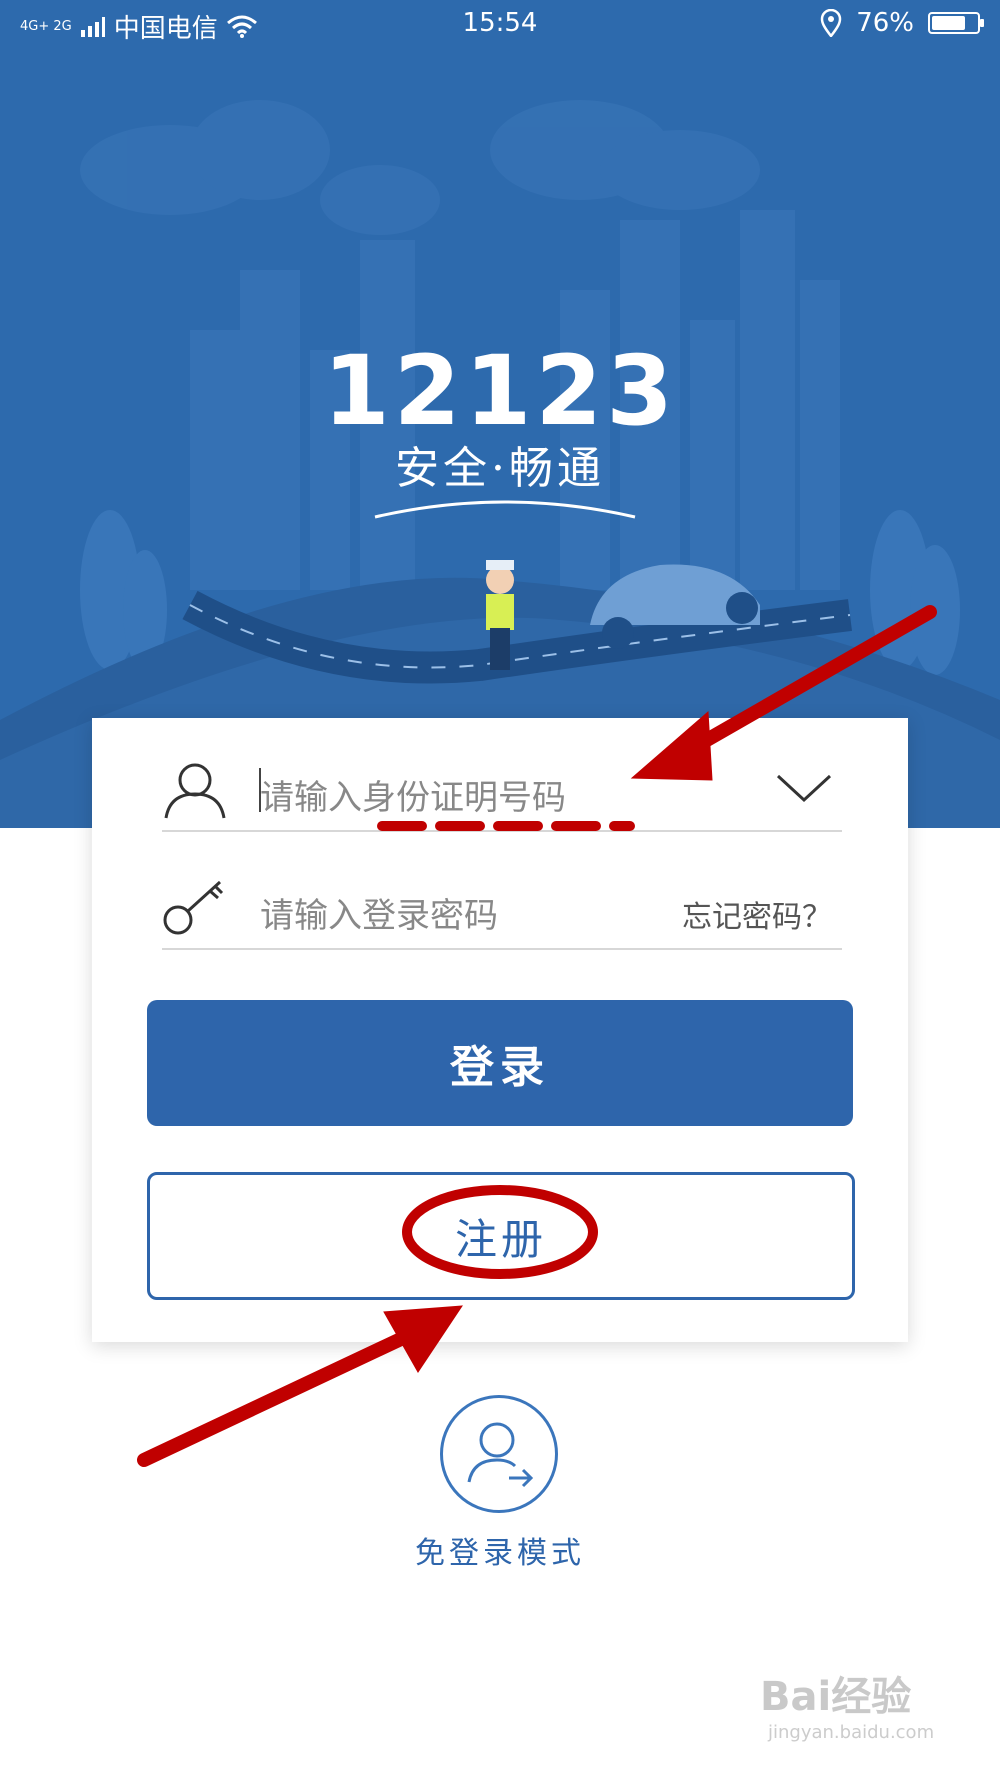 The width and height of the screenshot is (1000, 1778). I want to click on key-icon, so click(193, 907).